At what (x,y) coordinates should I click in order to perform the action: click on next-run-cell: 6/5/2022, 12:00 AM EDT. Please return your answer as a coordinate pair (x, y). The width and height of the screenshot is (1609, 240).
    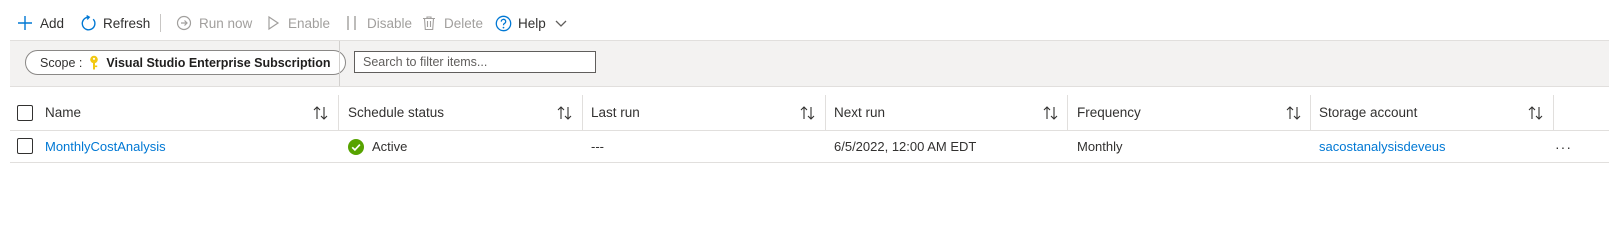
    Looking at the image, I should click on (905, 146).